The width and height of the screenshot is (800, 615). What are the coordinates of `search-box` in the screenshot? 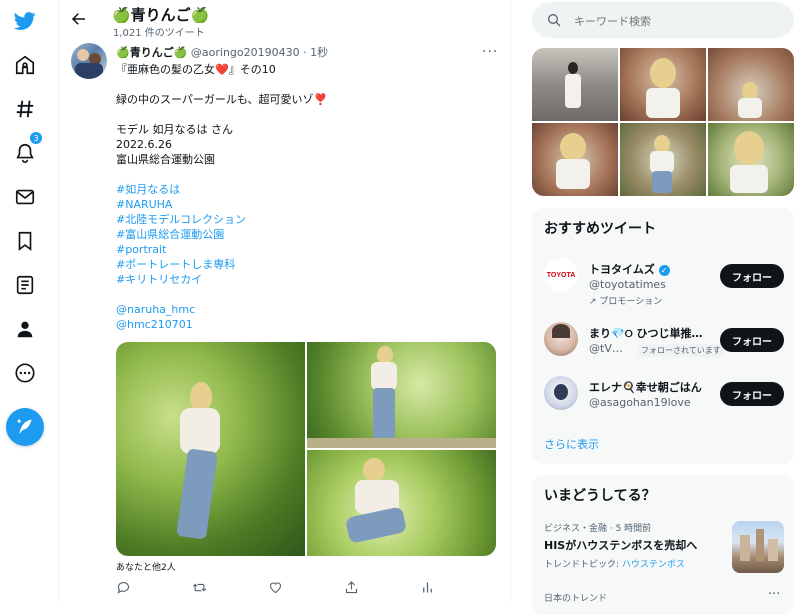 It's located at (663, 20).